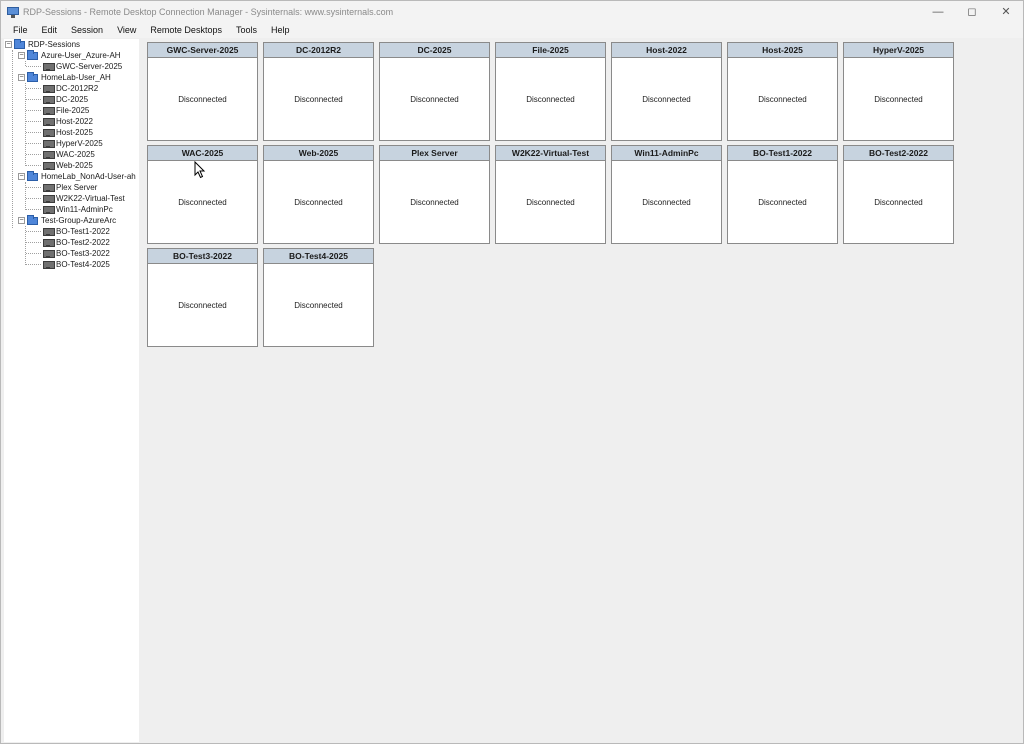 The image size is (1024, 744). Describe the element at coordinates (898, 50) in the screenshot. I see `tile-title: HyperV-2025` at that location.